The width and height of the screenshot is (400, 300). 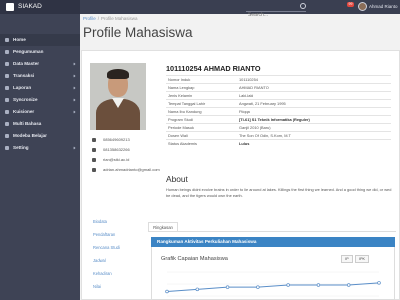 What do you see at coordinates (7, 76) in the screenshot?
I see `transaction-icon` at bounding box center [7, 76].